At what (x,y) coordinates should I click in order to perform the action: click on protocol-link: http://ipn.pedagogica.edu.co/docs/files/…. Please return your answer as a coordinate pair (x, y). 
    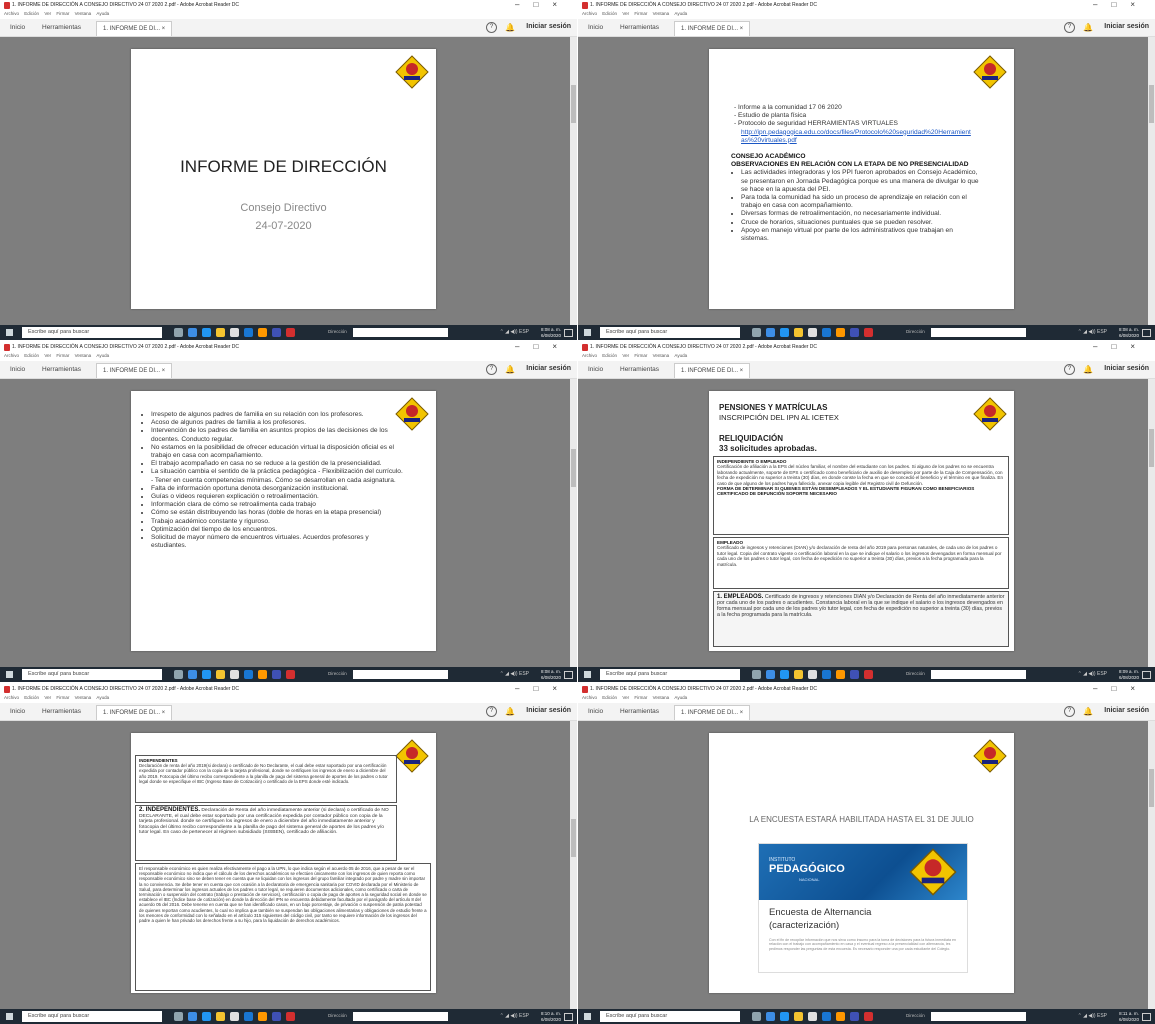
    Looking at the image, I should click on (856, 136).